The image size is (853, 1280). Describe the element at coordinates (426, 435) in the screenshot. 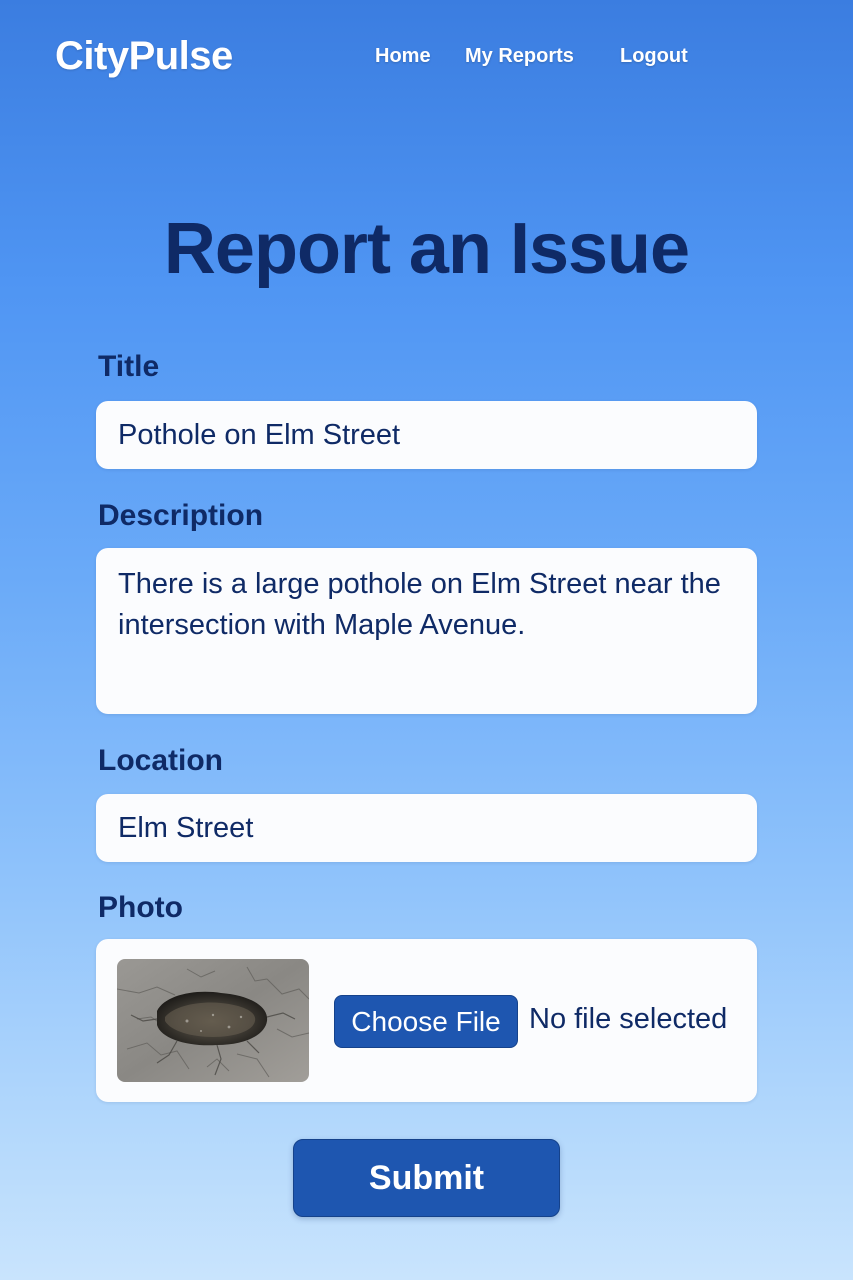

I see `title-input` at that location.